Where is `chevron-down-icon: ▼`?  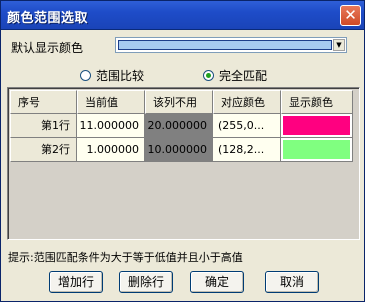
chevron-down-icon: ▼ is located at coordinates (339, 45).